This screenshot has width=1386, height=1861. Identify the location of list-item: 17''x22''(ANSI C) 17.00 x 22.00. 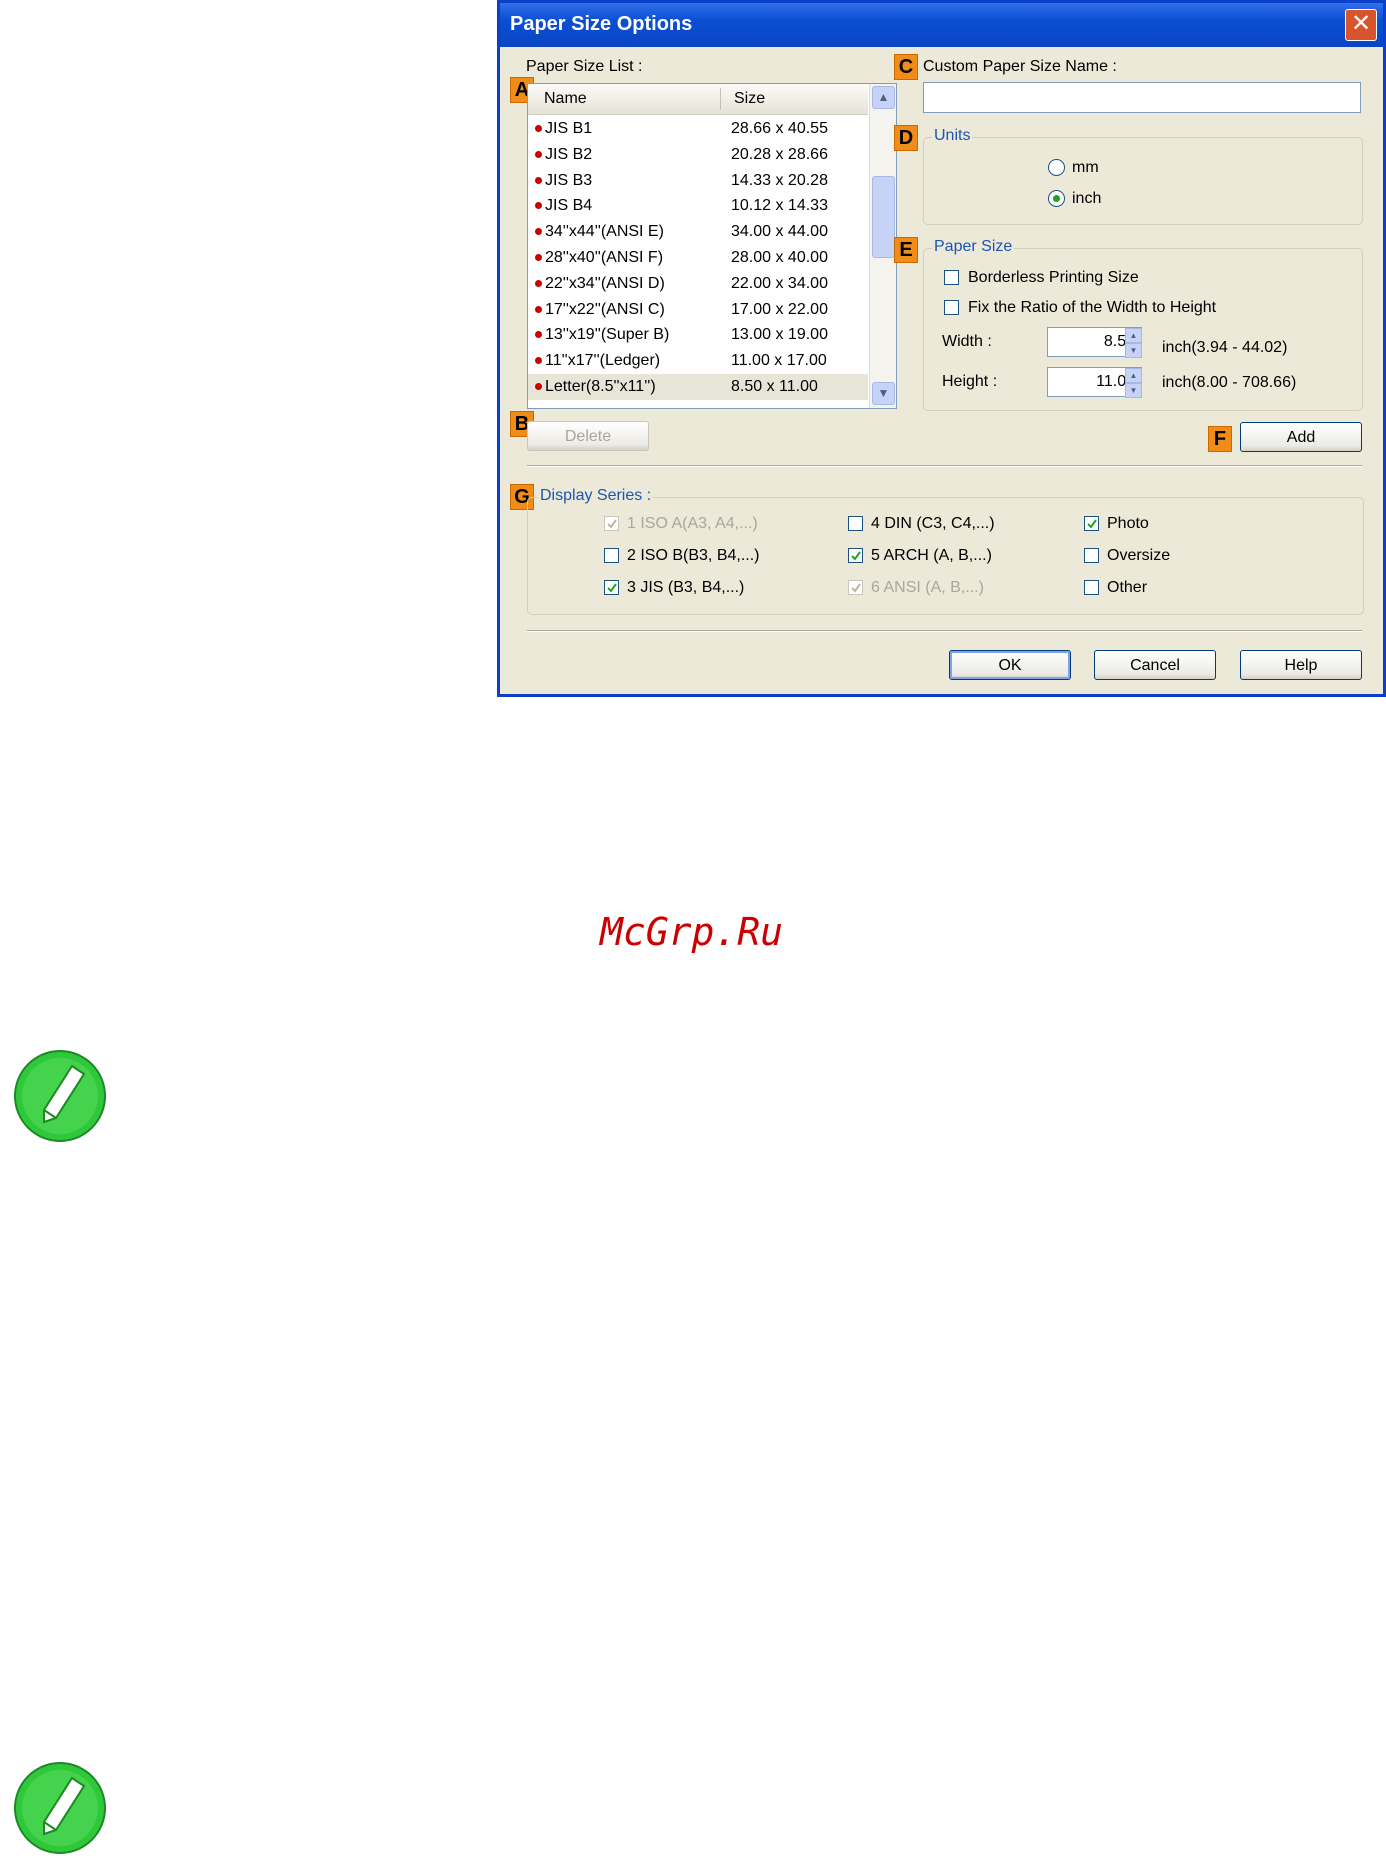
(698, 310).